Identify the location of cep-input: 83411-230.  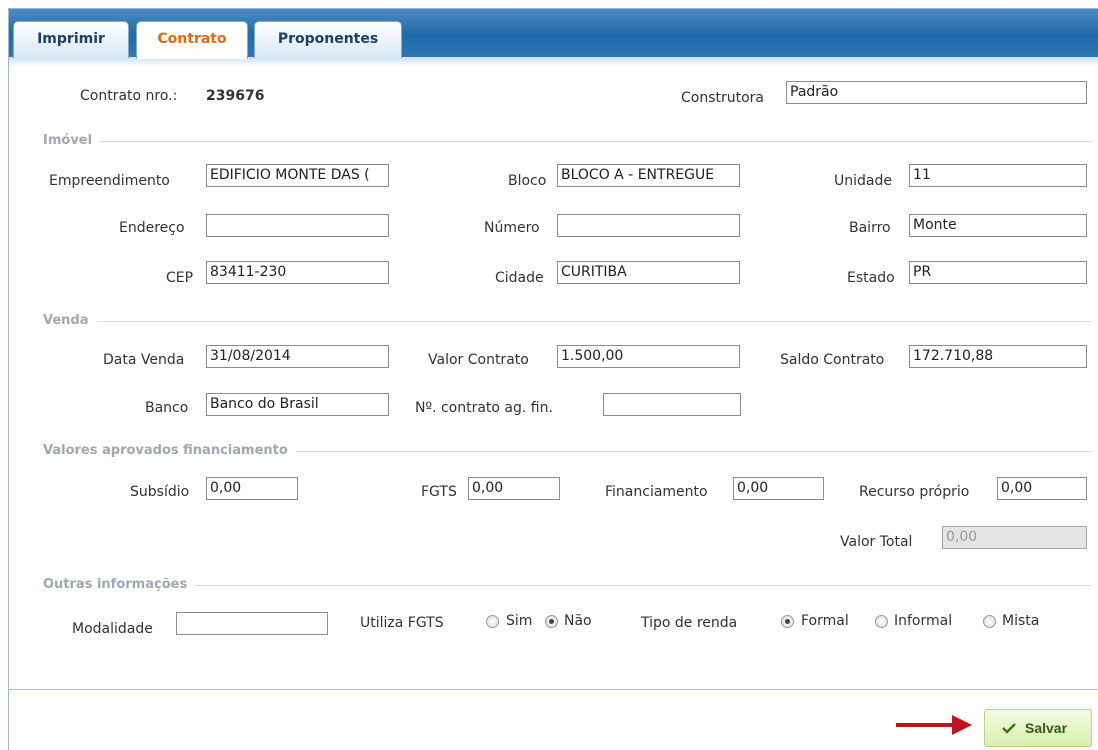
(297, 272).